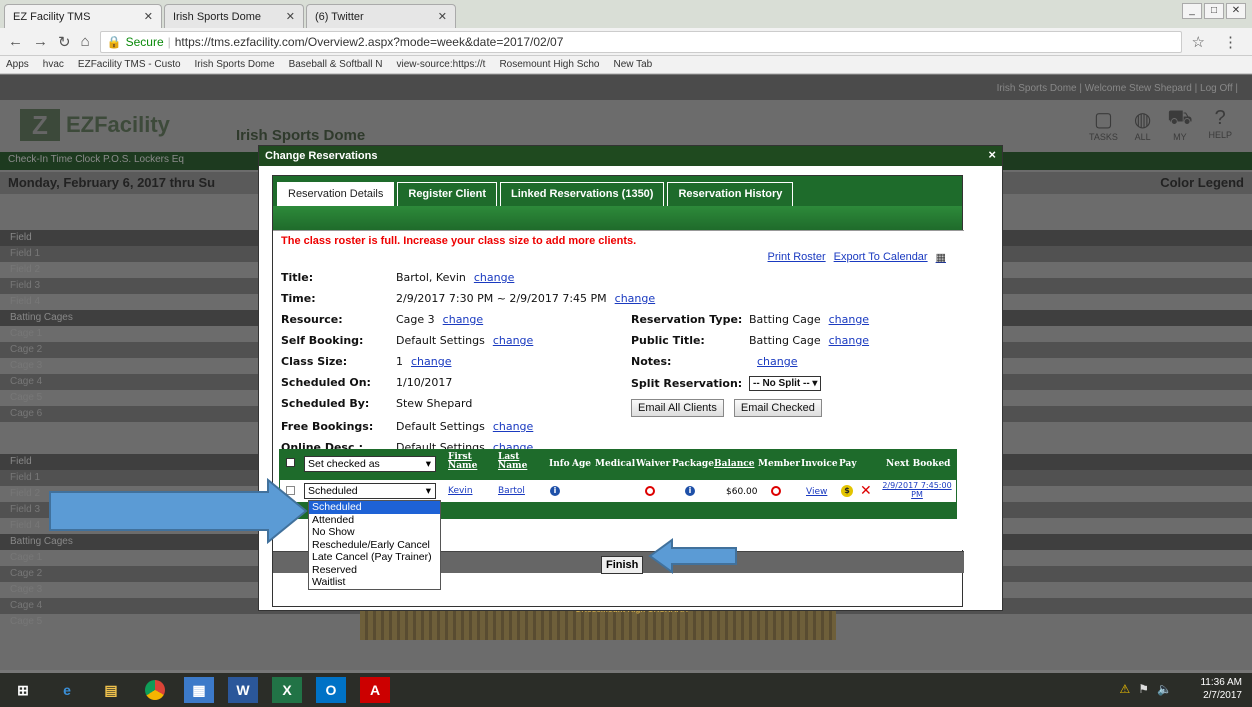 The image size is (1252, 707). Describe the element at coordinates (83, 16) in the screenshot. I see `browser-tab-ezfacility: EZ Facility TMS ✕` at that location.